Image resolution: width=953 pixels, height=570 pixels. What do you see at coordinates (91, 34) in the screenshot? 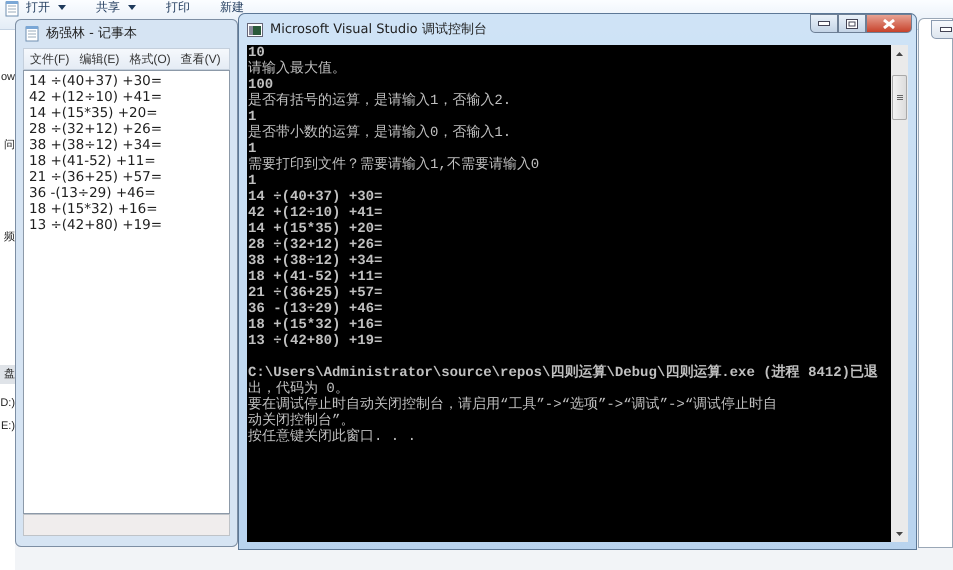
I see `window-title: 杨强林 - 记事本` at bounding box center [91, 34].